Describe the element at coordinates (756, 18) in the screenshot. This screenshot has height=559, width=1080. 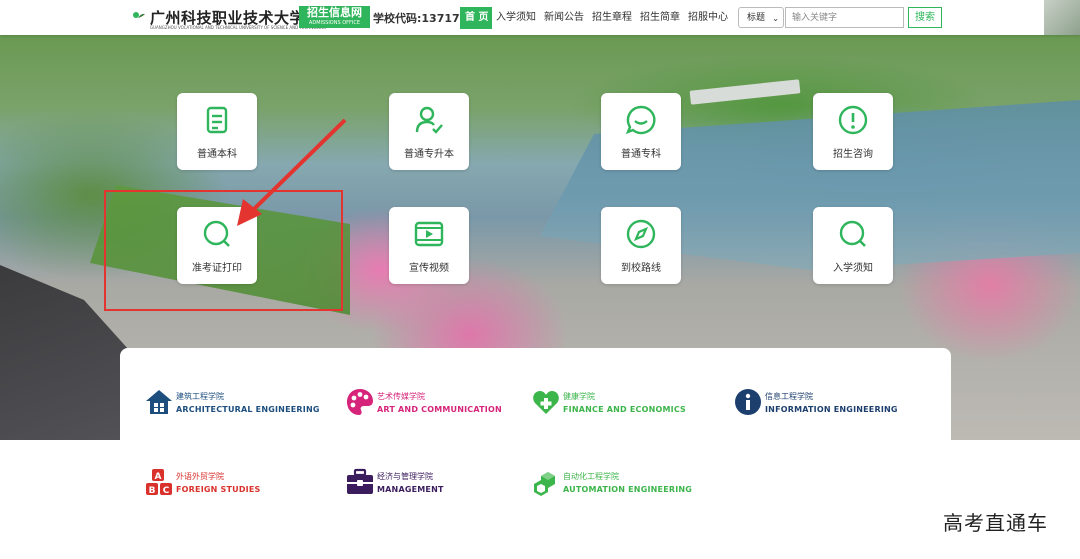
I see `search-type-value: 标题` at that location.